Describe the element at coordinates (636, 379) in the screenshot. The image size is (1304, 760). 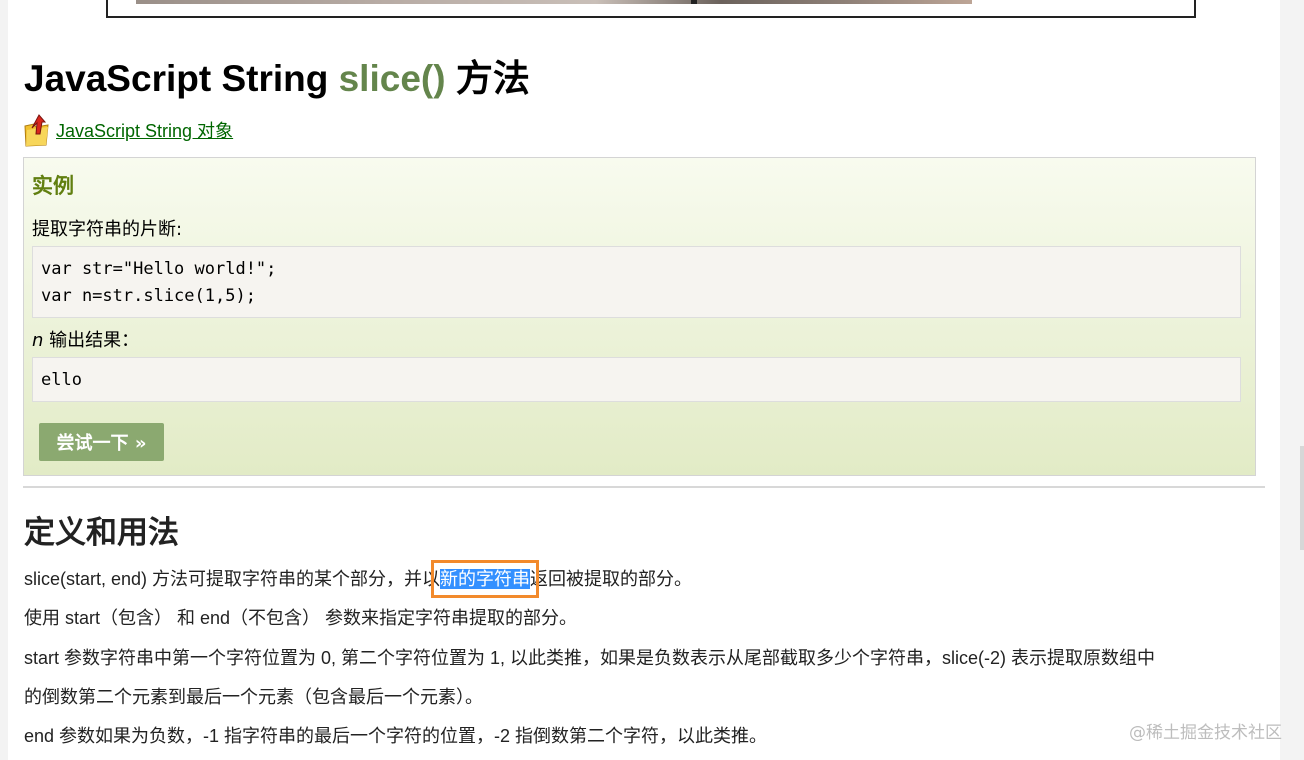
I see `output-block: ello` at that location.